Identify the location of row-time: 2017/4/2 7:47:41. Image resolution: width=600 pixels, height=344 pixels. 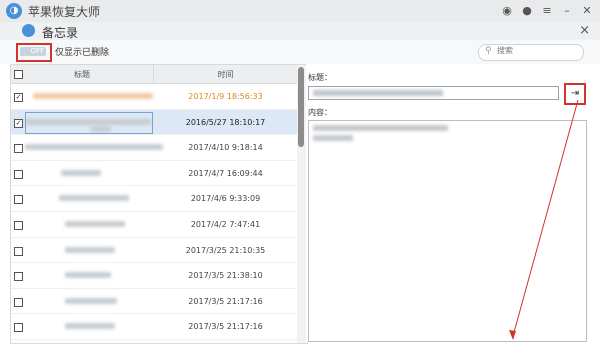
(225, 224).